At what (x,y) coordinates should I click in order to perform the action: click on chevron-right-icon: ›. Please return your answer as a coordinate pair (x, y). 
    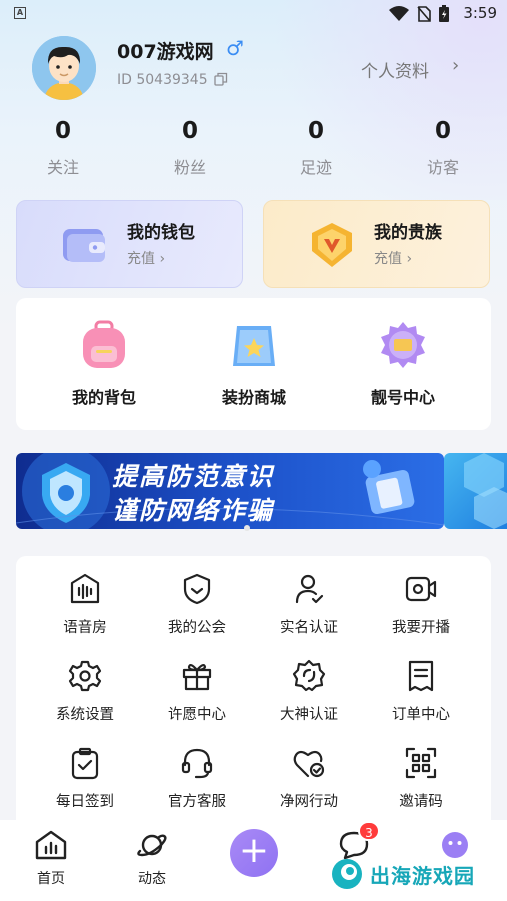
    Looking at the image, I should click on (455, 65).